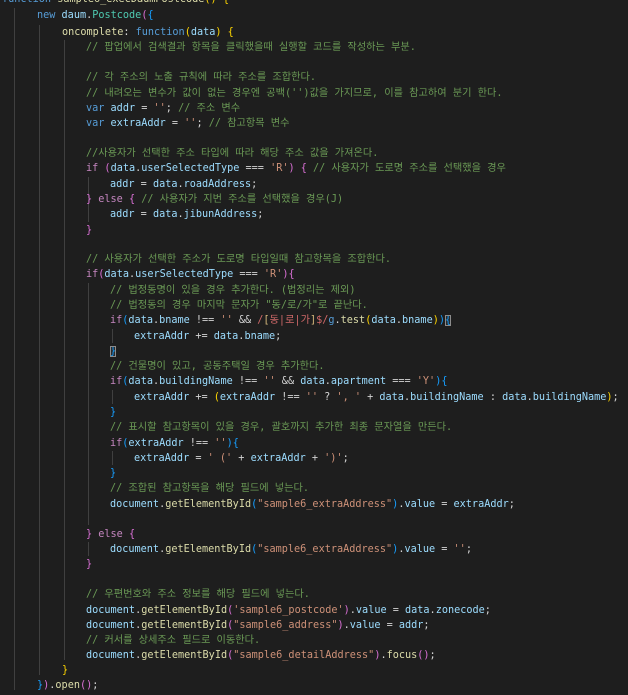 This screenshot has height=695, width=628. What do you see at coordinates (207, 336) in the screenshot?
I see `code-line: extraAddr += data.bname;` at bounding box center [207, 336].